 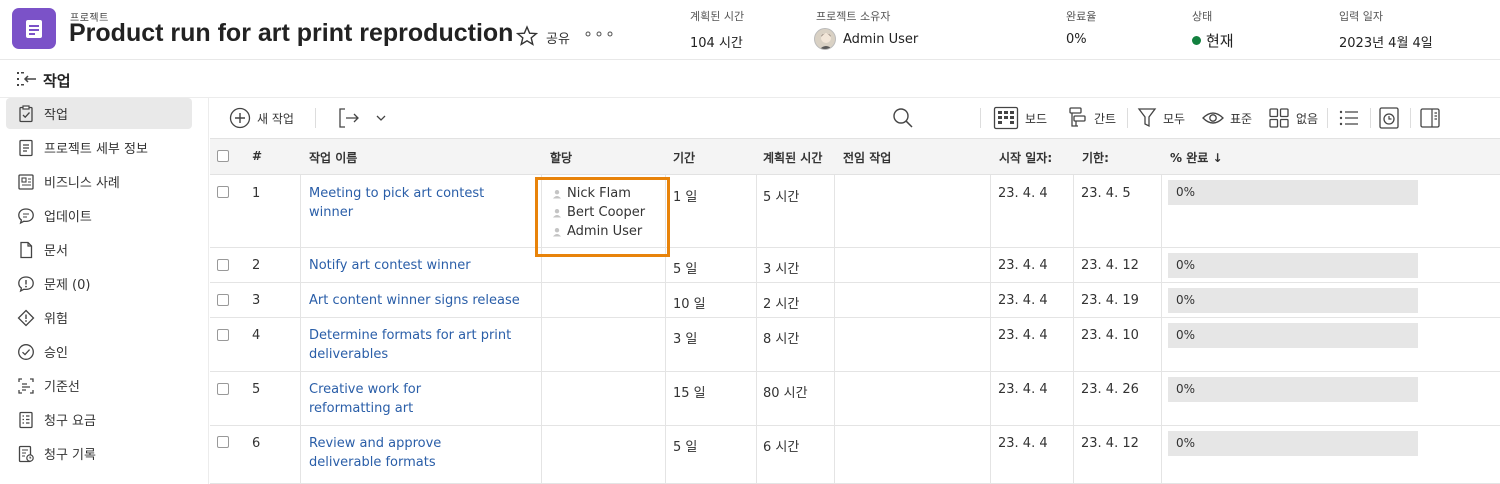 I want to click on view-label: 표준, so click(x=1241, y=118).